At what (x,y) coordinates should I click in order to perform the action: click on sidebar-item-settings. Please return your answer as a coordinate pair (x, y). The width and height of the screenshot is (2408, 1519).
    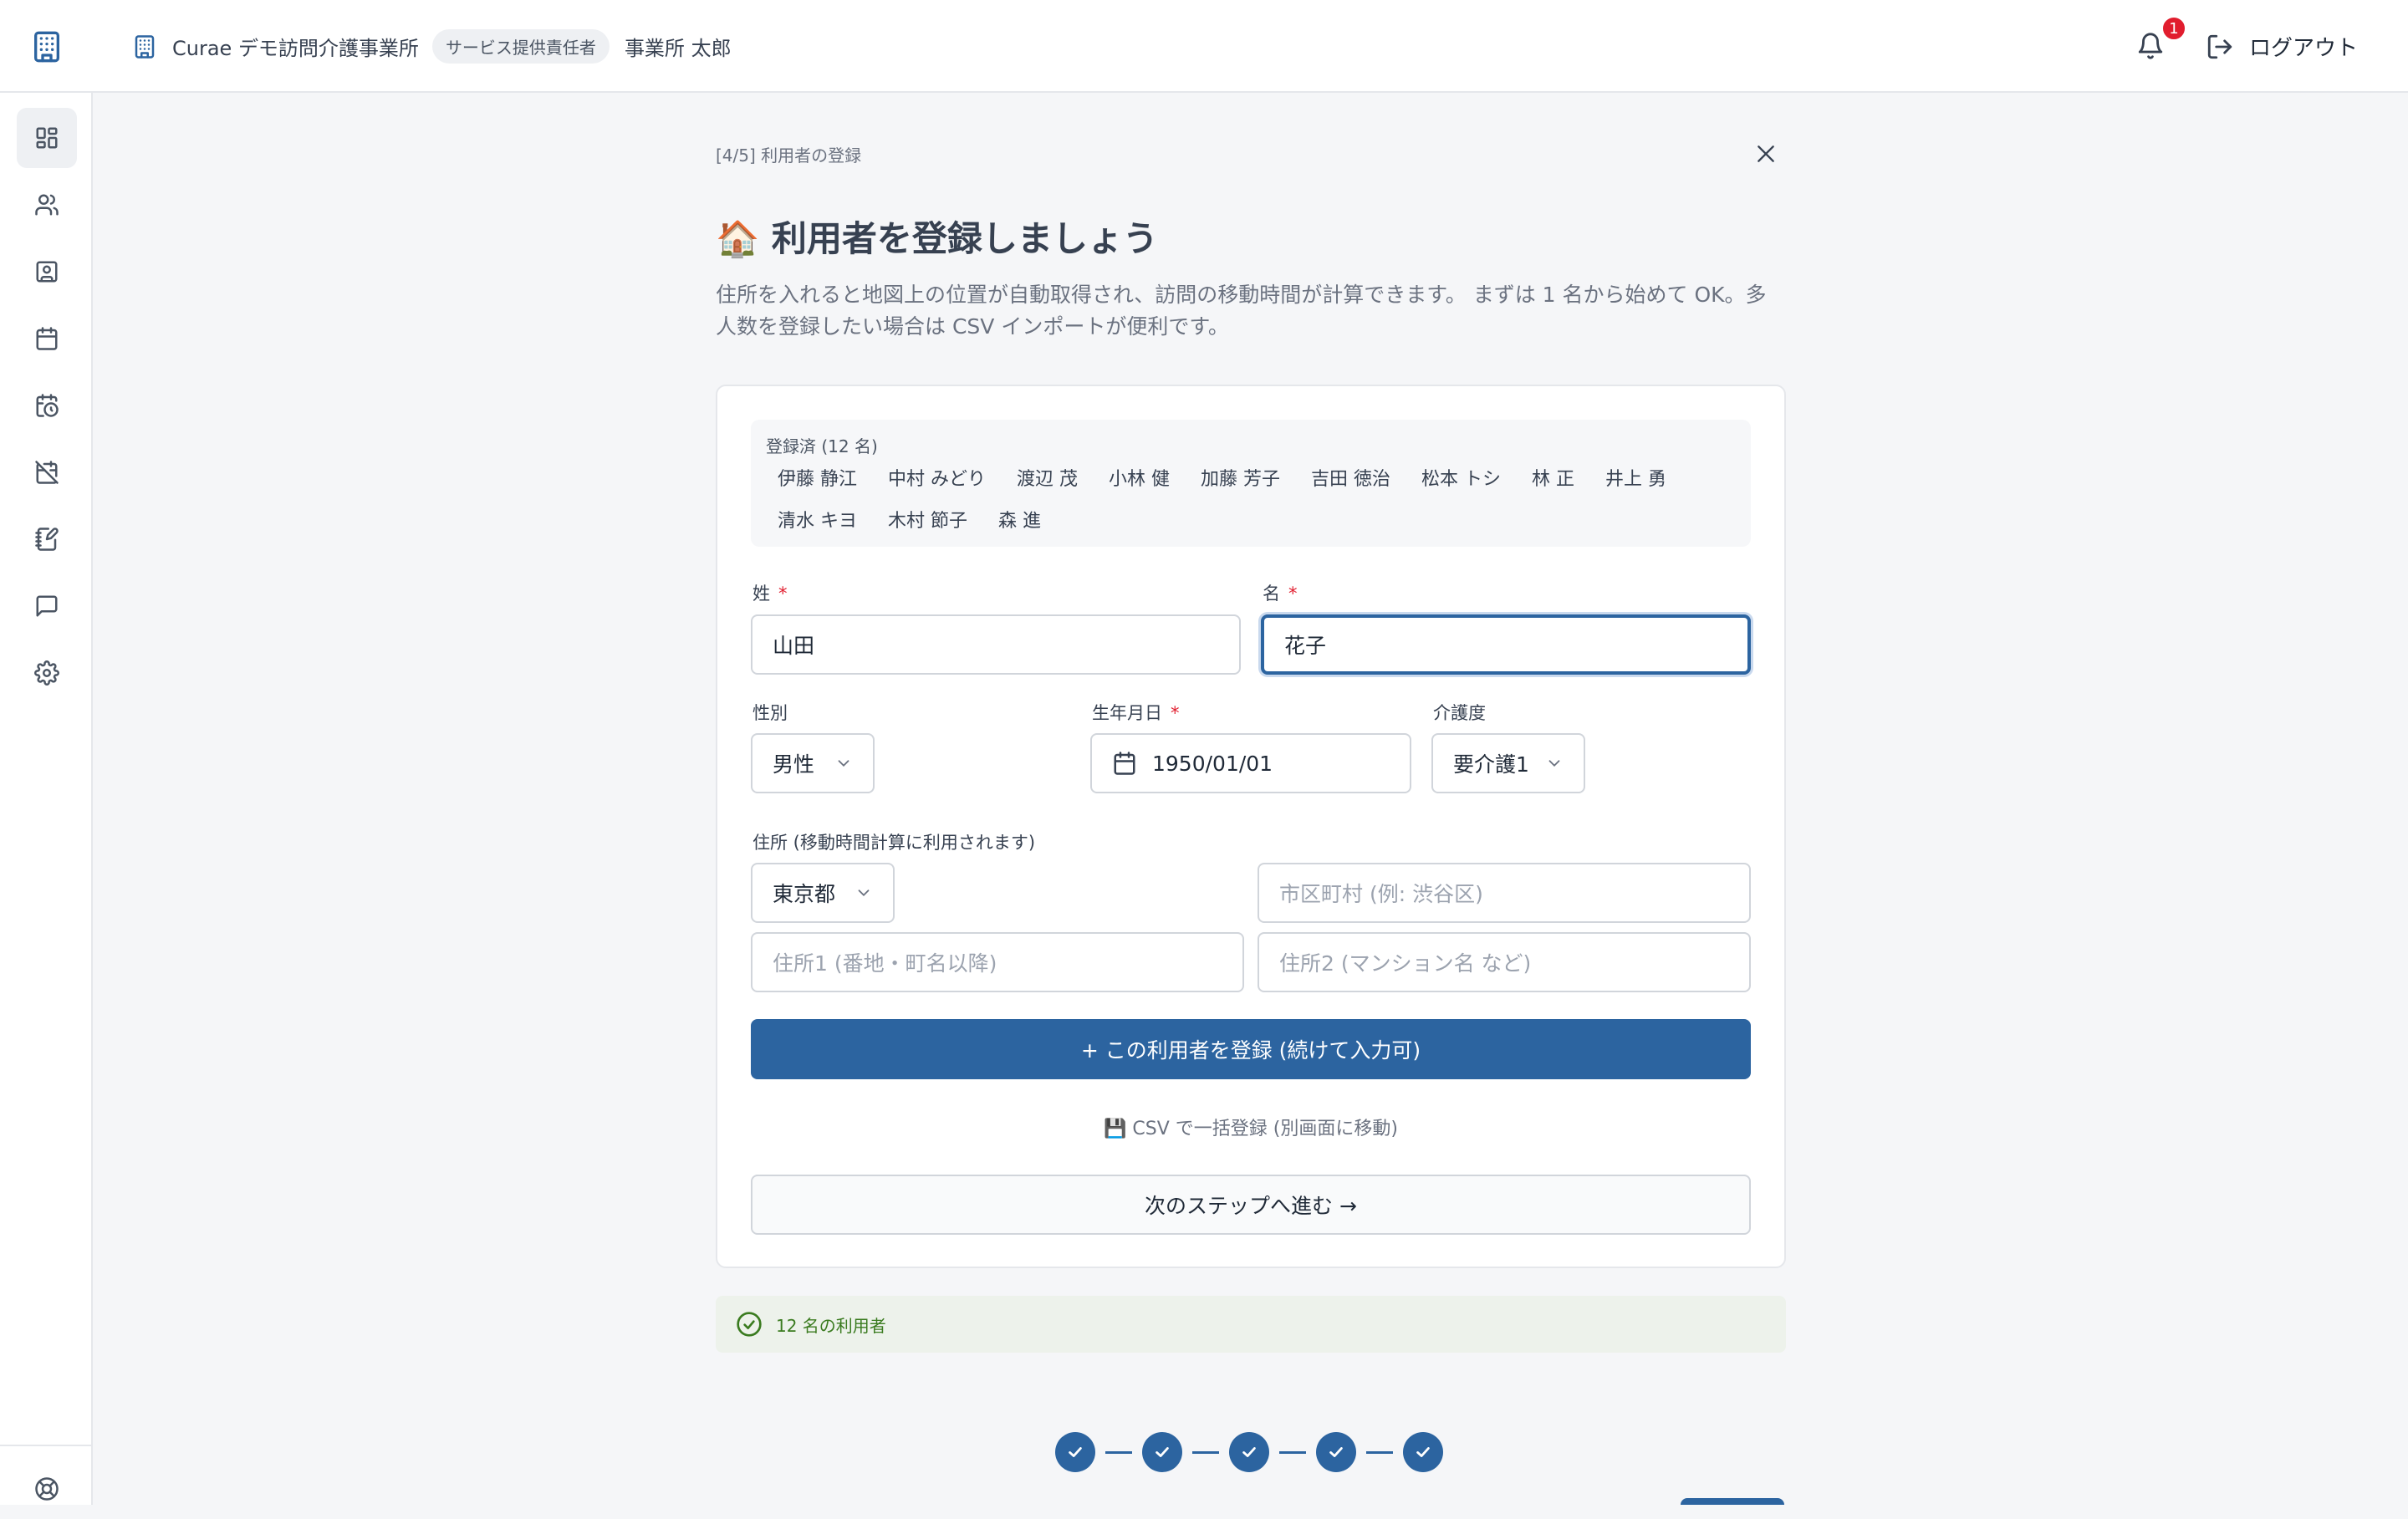
    Looking at the image, I should click on (47, 673).